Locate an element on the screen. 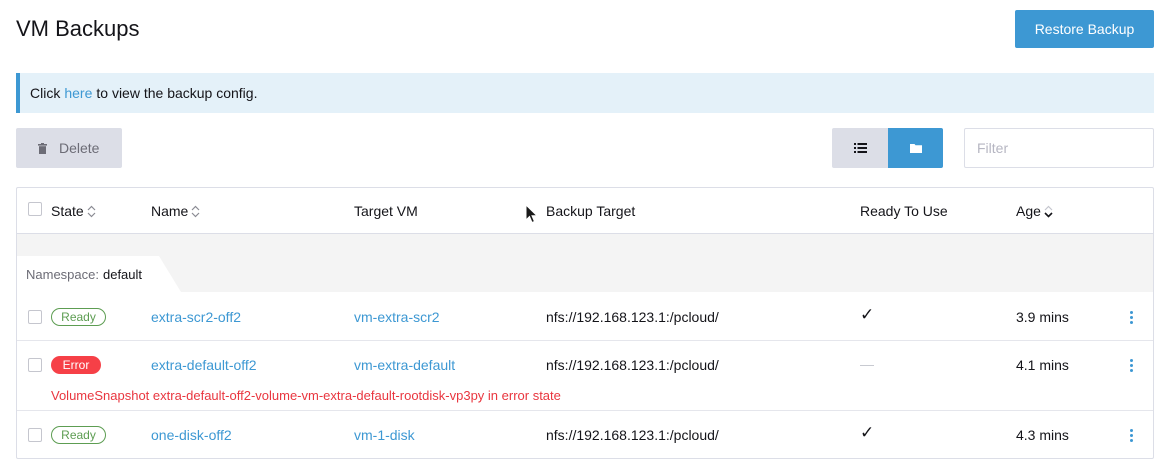 This screenshot has width=1172, height=474. column-header-age: Age is located at coordinates (1034, 211).